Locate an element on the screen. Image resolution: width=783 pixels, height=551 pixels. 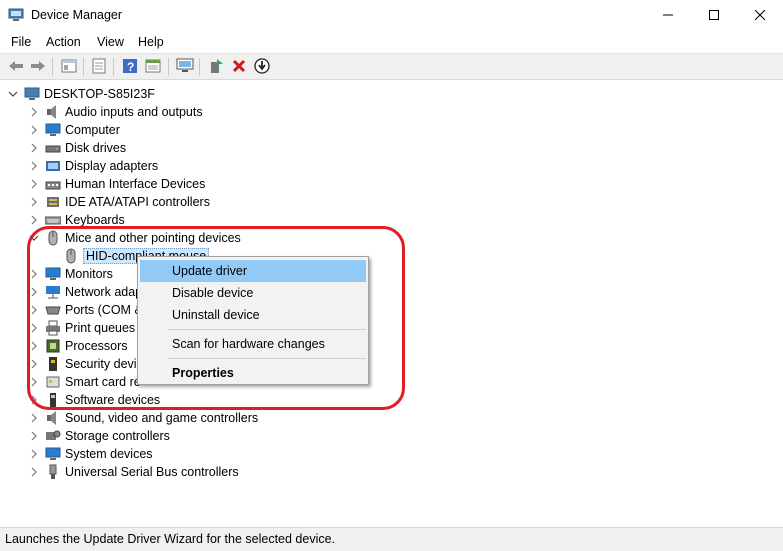
view-icon is located at coordinates (153, 67).